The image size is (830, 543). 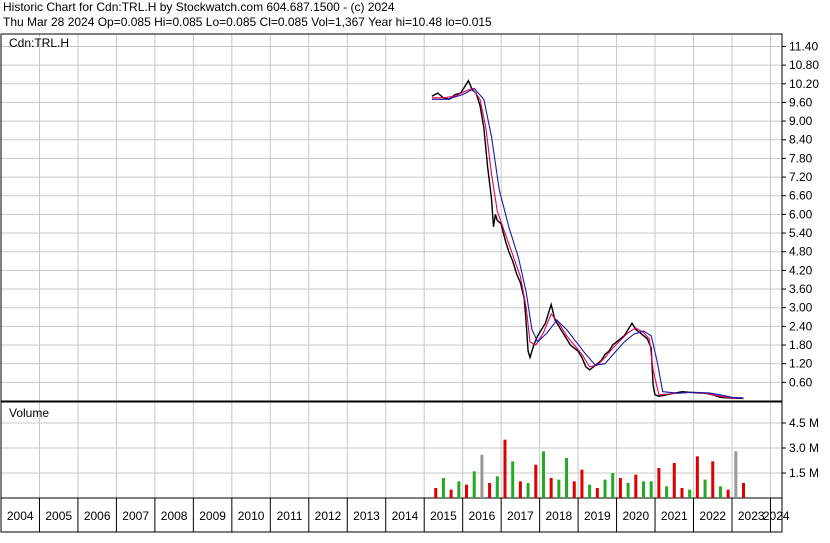 I want to click on x-tick-label: 2019, so click(x=597, y=516).